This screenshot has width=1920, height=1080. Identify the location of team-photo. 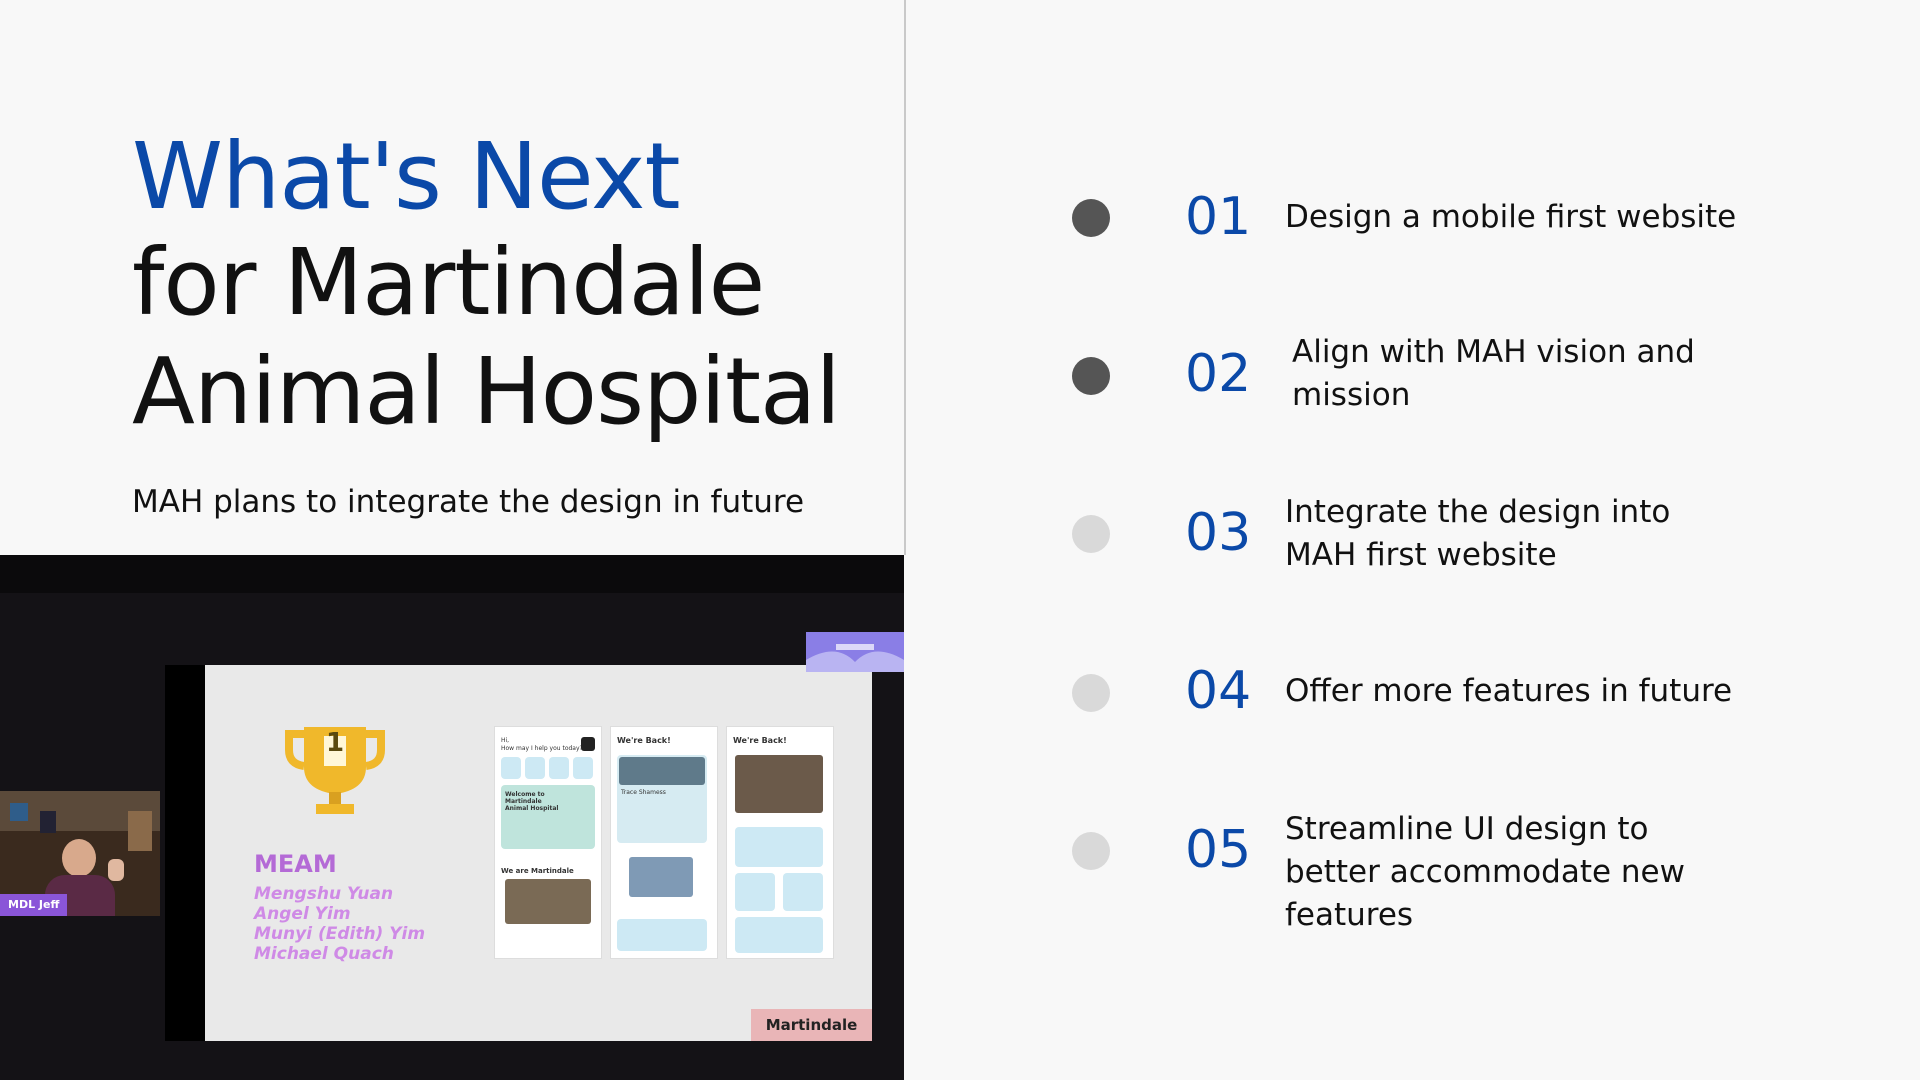
(548, 901).